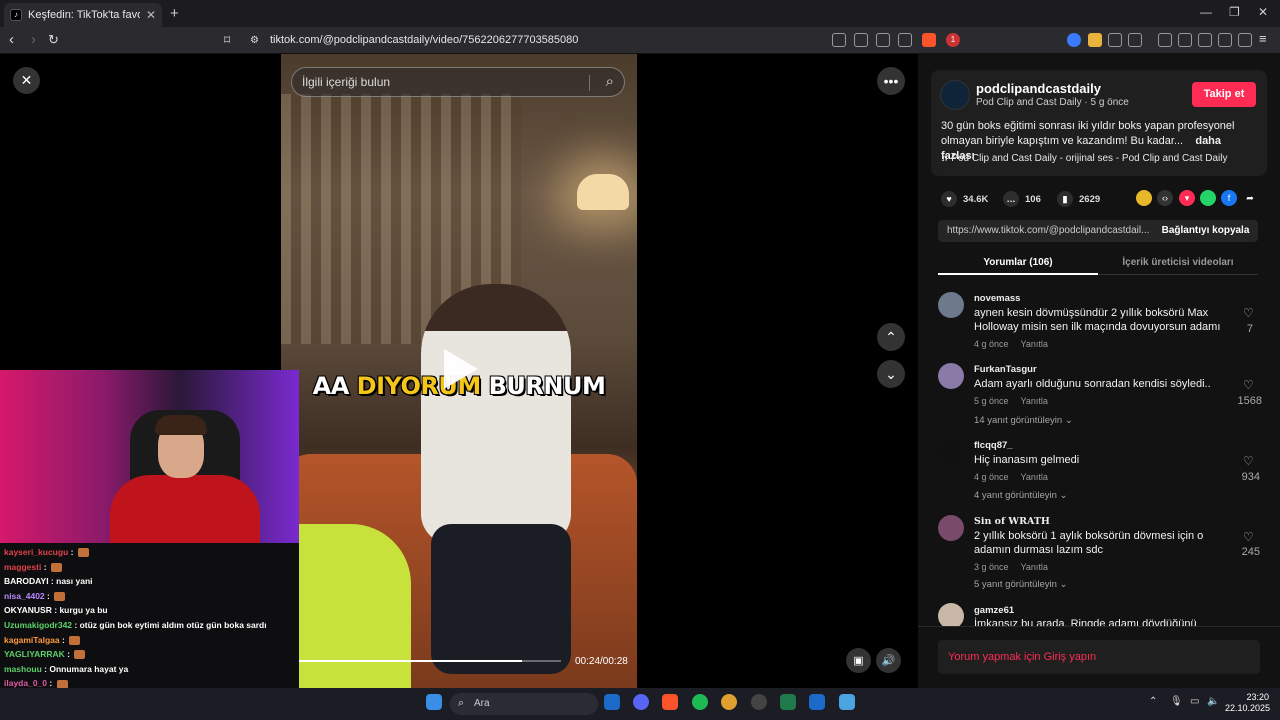 This screenshot has height=720, width=1280. Describe the element at coordinates (426, 661) in the screenshot. I see `video-progress-bar` at that location.